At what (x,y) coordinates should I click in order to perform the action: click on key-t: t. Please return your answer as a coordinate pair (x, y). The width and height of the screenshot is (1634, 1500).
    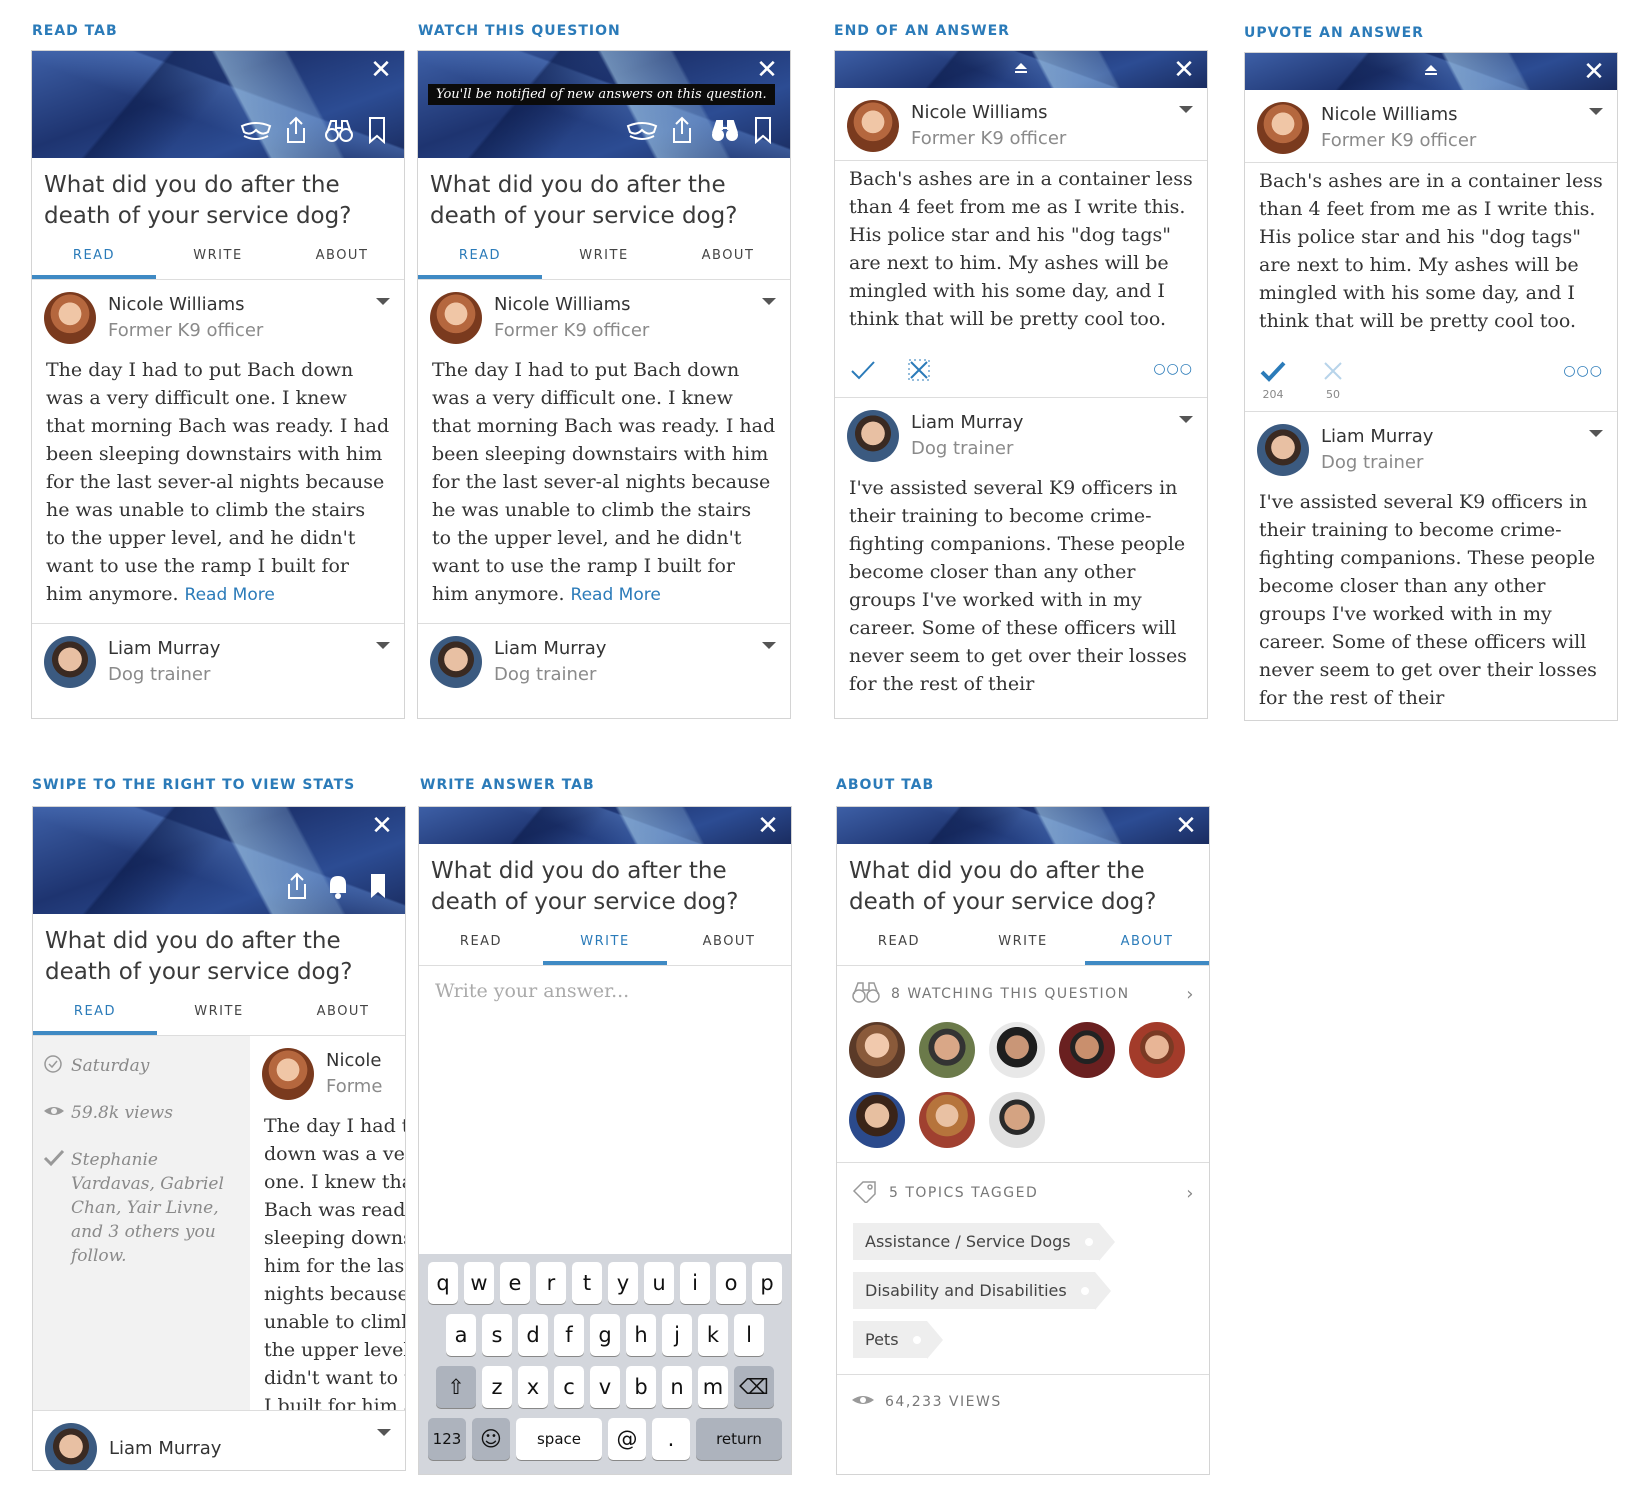
    Looking at the image, I should click on (587, 1283).